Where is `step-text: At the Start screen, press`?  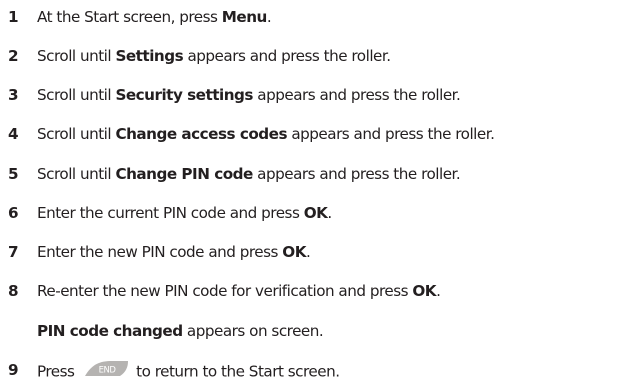
step-text: At the Start screen, press is located at coordinates (129, 17).